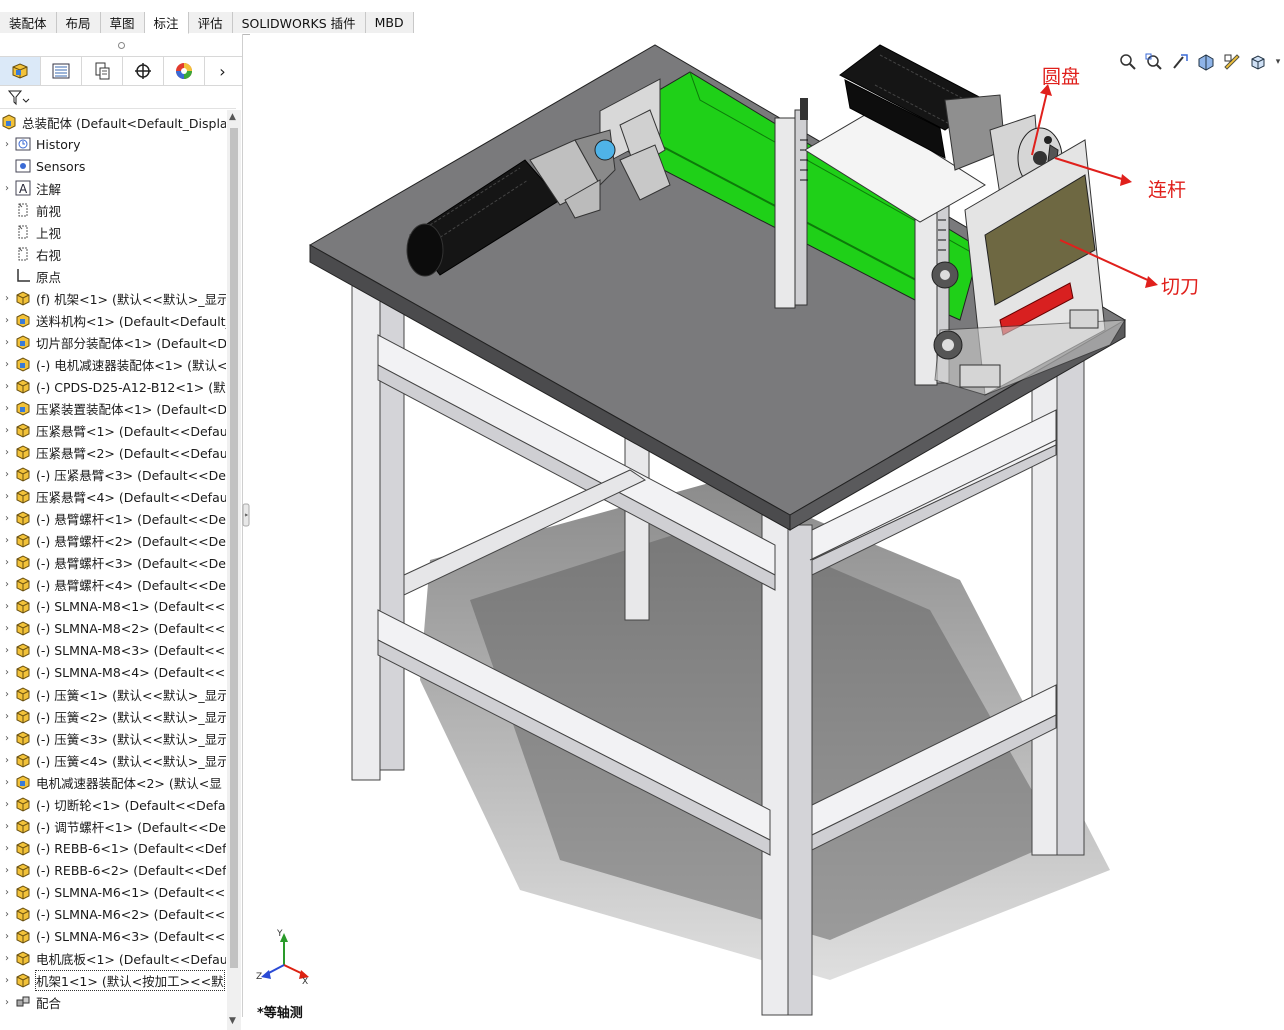 This screenshot has width=1284, height=1030. I want to click on tab-markup: 标注, so click(166, 23).